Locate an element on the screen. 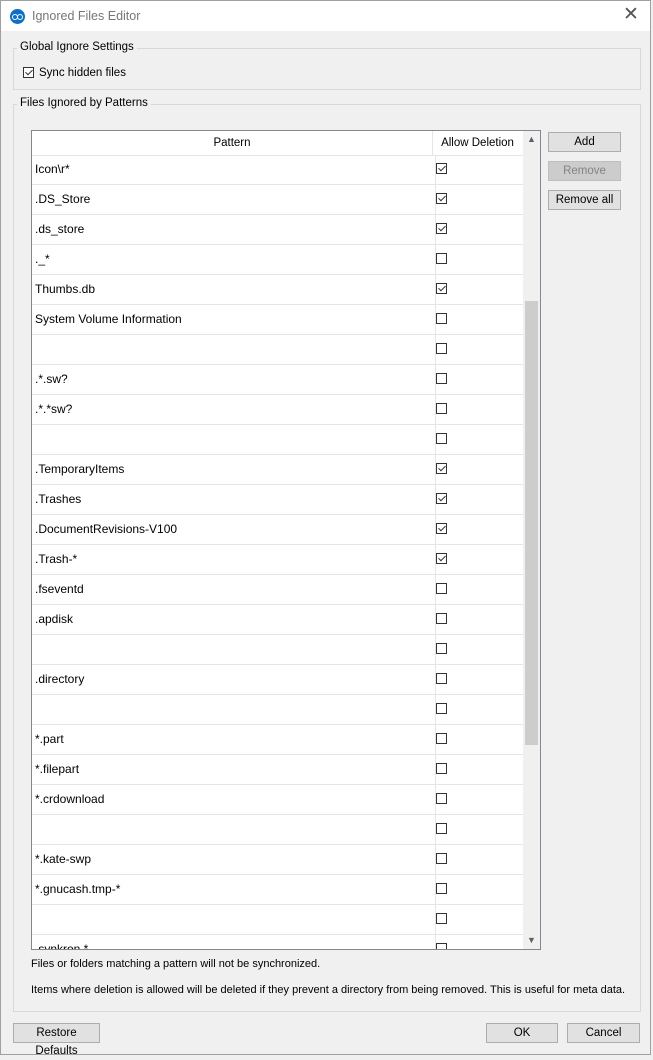  pattern-cell: .Trashes is located at coordinates (234, 499).